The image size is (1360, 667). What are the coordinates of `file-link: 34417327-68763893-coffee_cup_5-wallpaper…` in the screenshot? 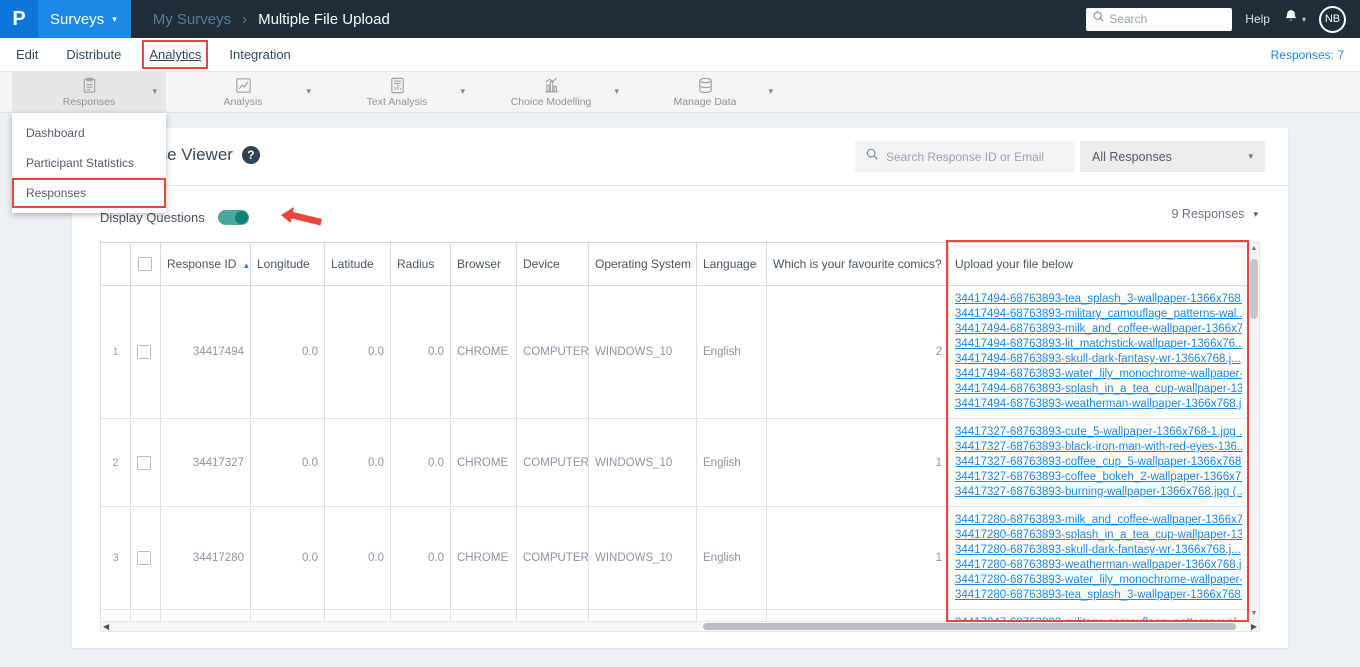 It's located at (1098, 462).